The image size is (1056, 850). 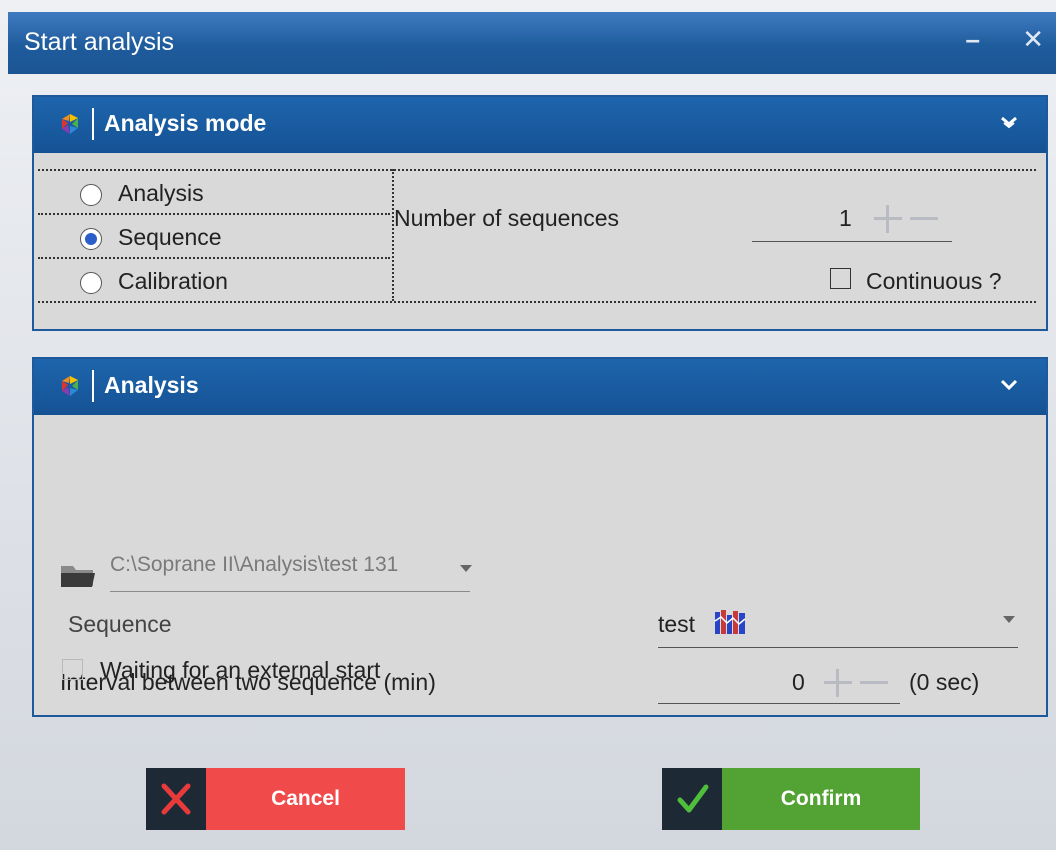 What do you see at coordinates (507, 218) in the screenshot?
I see `number-of-sequences-label: Number of sequences` at bounding box center [507, 218].